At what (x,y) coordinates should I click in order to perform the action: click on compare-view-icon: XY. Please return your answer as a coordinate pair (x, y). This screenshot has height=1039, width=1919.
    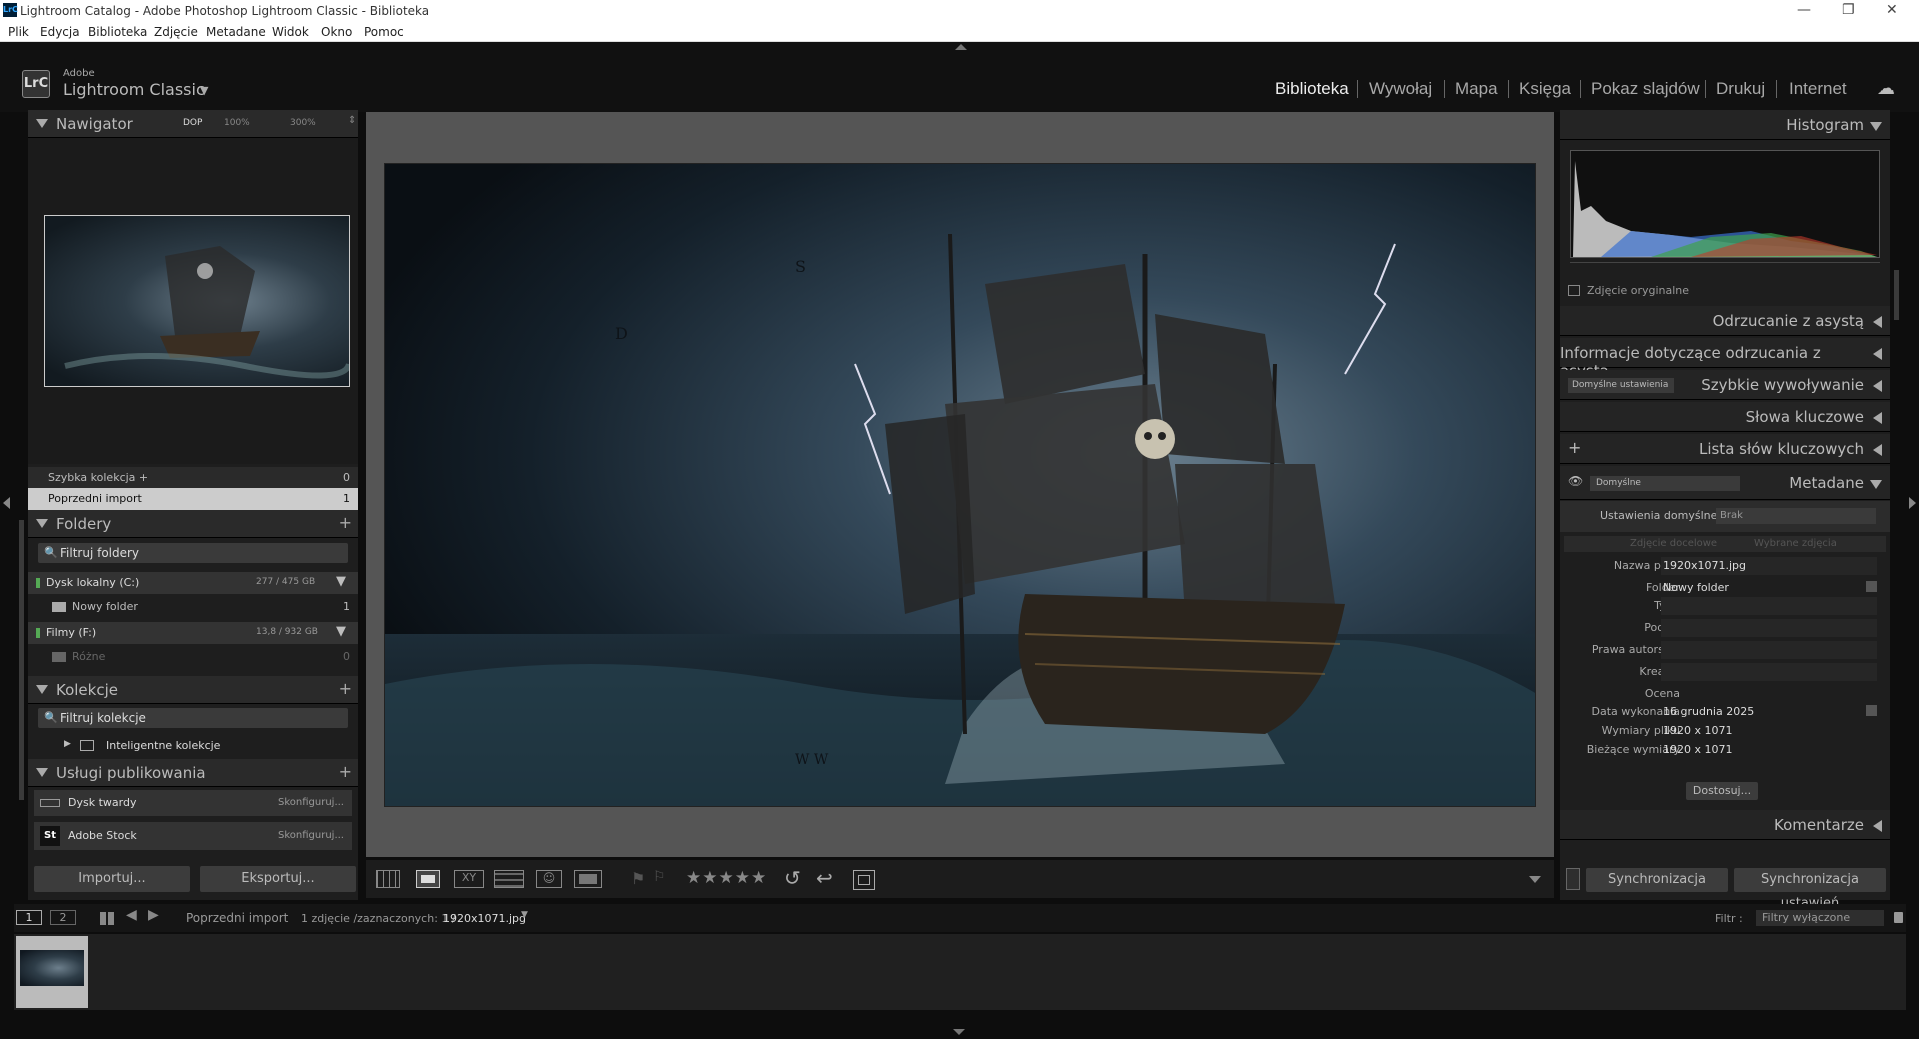
    Looking at the image, I should click on (469, 879).